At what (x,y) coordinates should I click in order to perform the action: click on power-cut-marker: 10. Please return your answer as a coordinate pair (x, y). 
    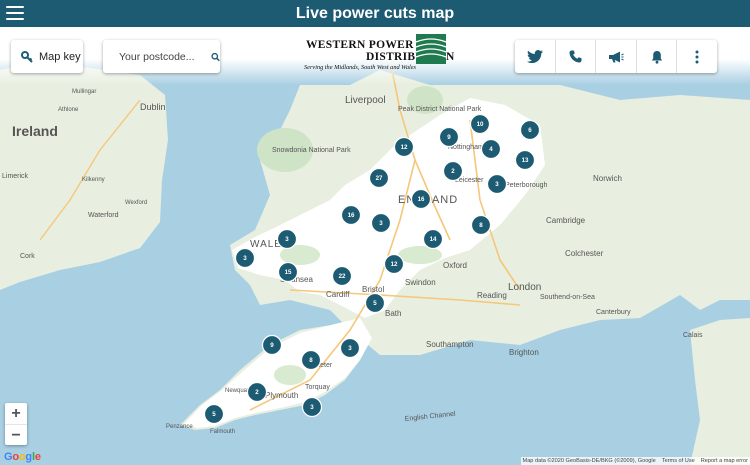
    Looking at the image, I should click on (480, 124).